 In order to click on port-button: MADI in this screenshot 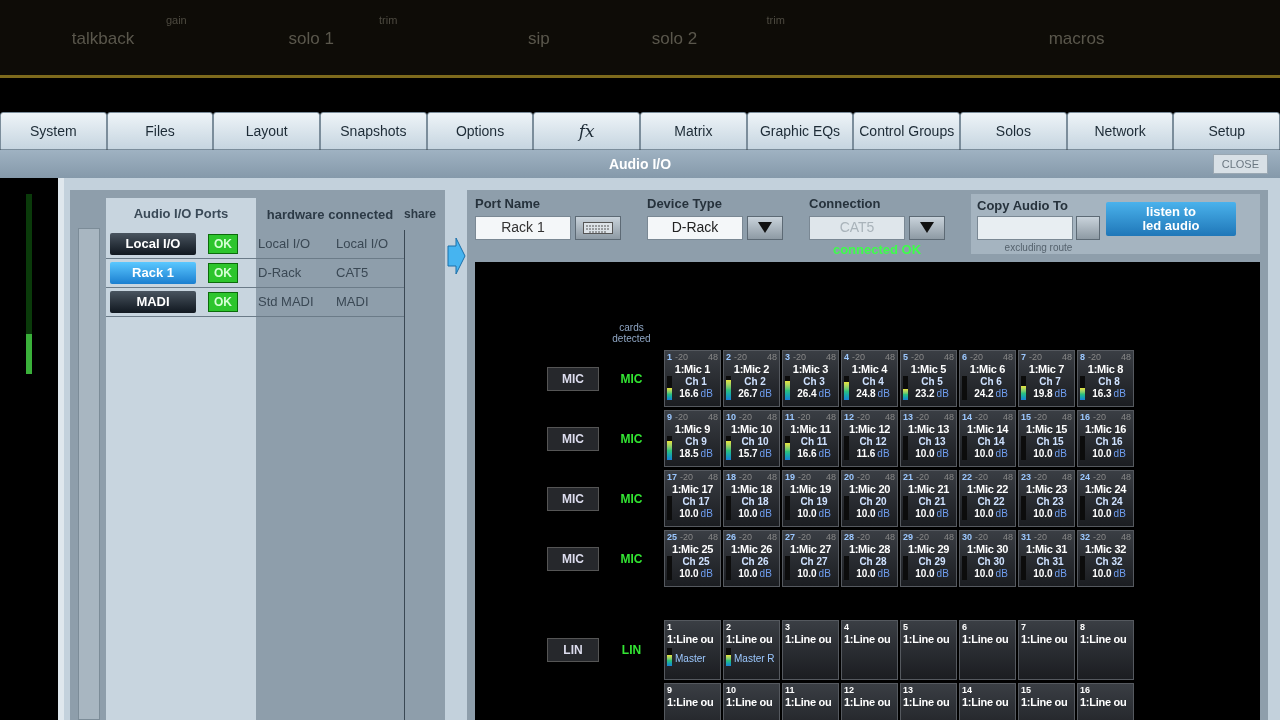, I will do `click(153, 302)`.